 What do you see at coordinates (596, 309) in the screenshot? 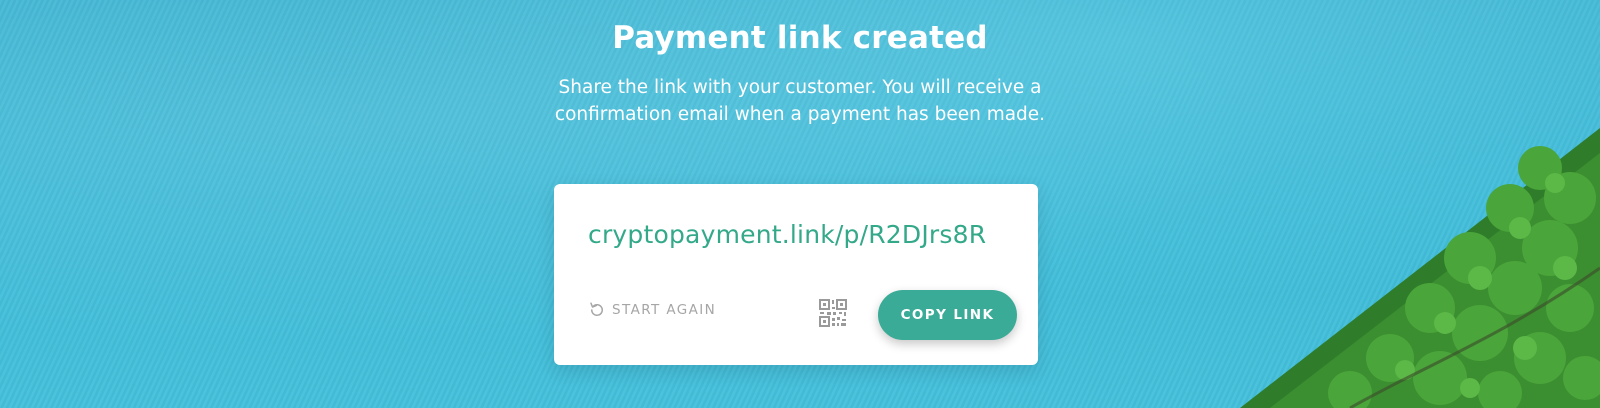
I see `refresh-icon` at bounding box center [596, 309].